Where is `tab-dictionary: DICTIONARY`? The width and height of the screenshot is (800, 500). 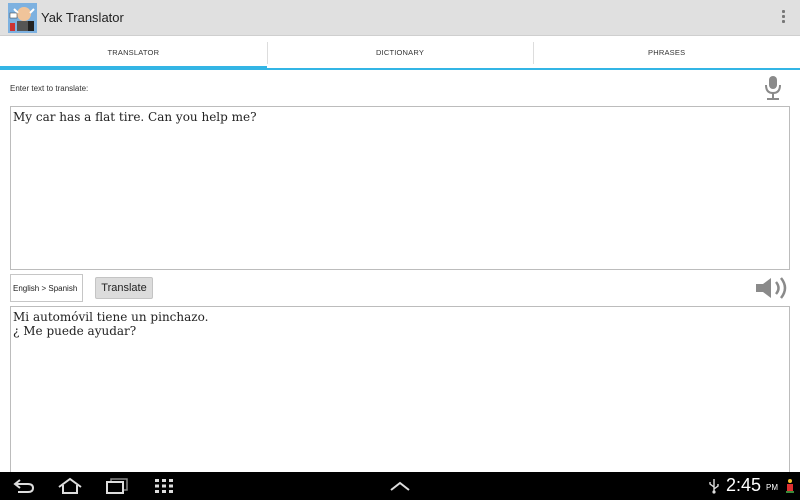
tab-dictionary: DICTIONARY is located at coordinates (400, 52).